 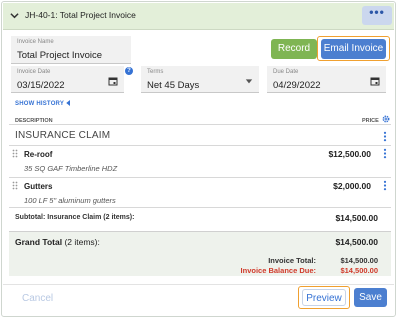 What do you see at coordinates (249, 81) in the screenshot?
I see `dropdown-arrow-icon` at bounding box center [249, 81].